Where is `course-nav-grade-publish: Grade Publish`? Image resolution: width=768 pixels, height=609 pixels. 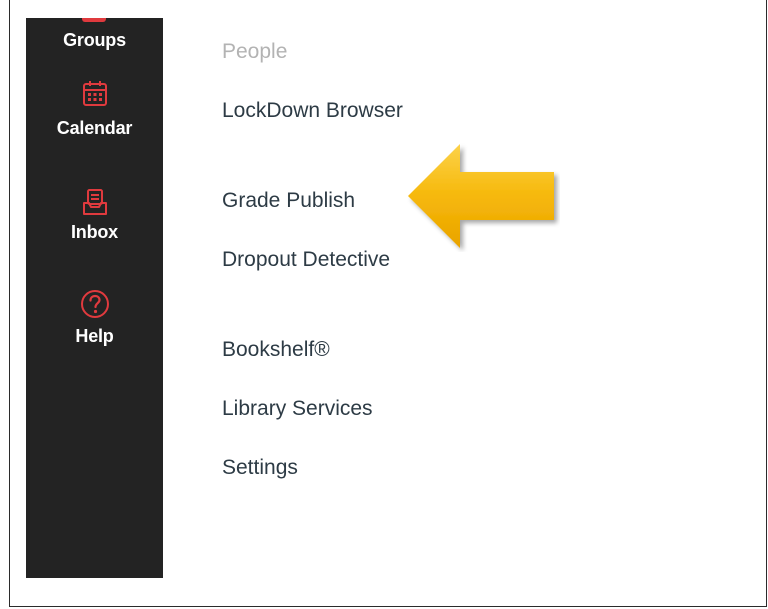 course-nav-grade-publish: Grade Publish is located at coordinates (322, 200).